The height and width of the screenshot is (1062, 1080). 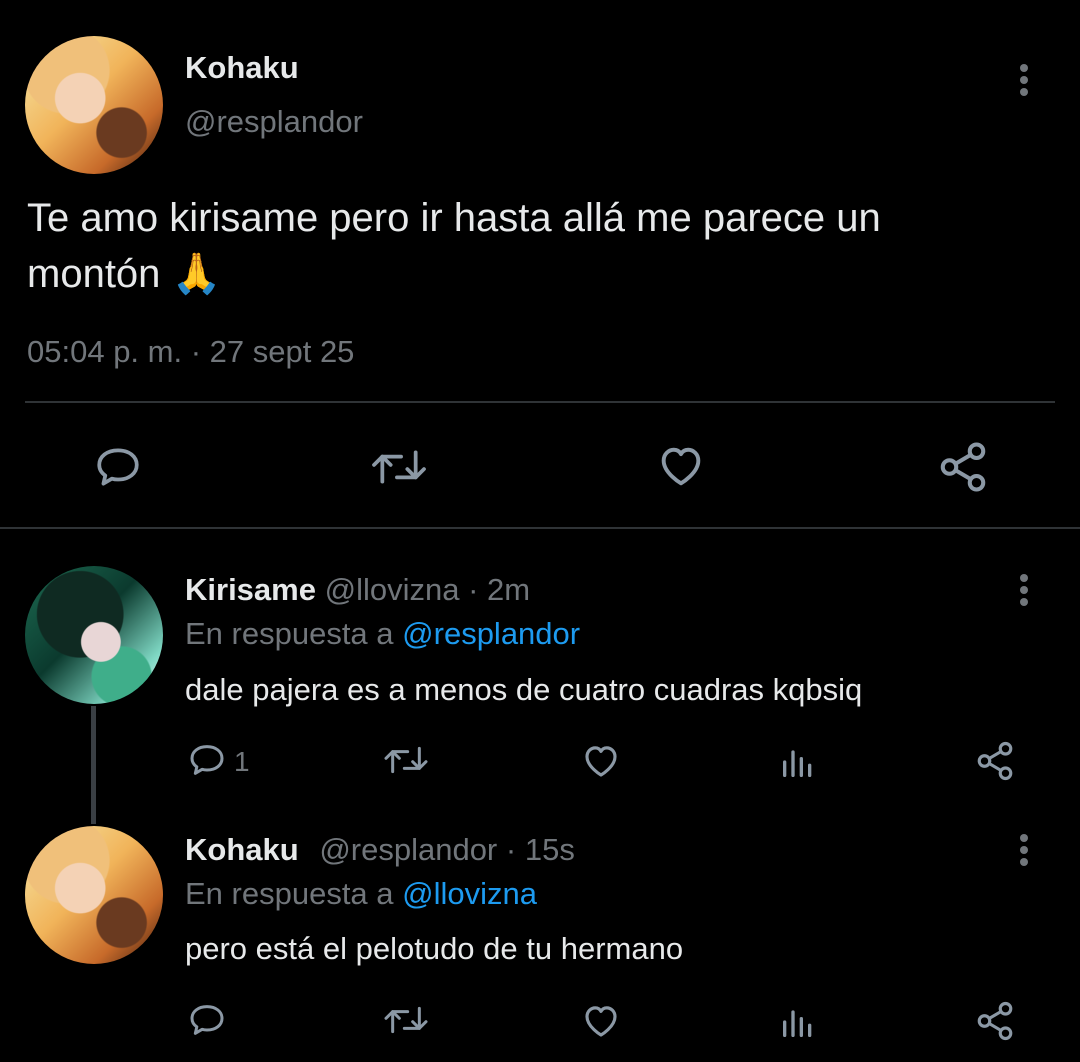 What do you see at coordinates (124, 274) in the screenshot?
I see `tweet-text-line2: montón 🙏` at bounding box center [124, 274].